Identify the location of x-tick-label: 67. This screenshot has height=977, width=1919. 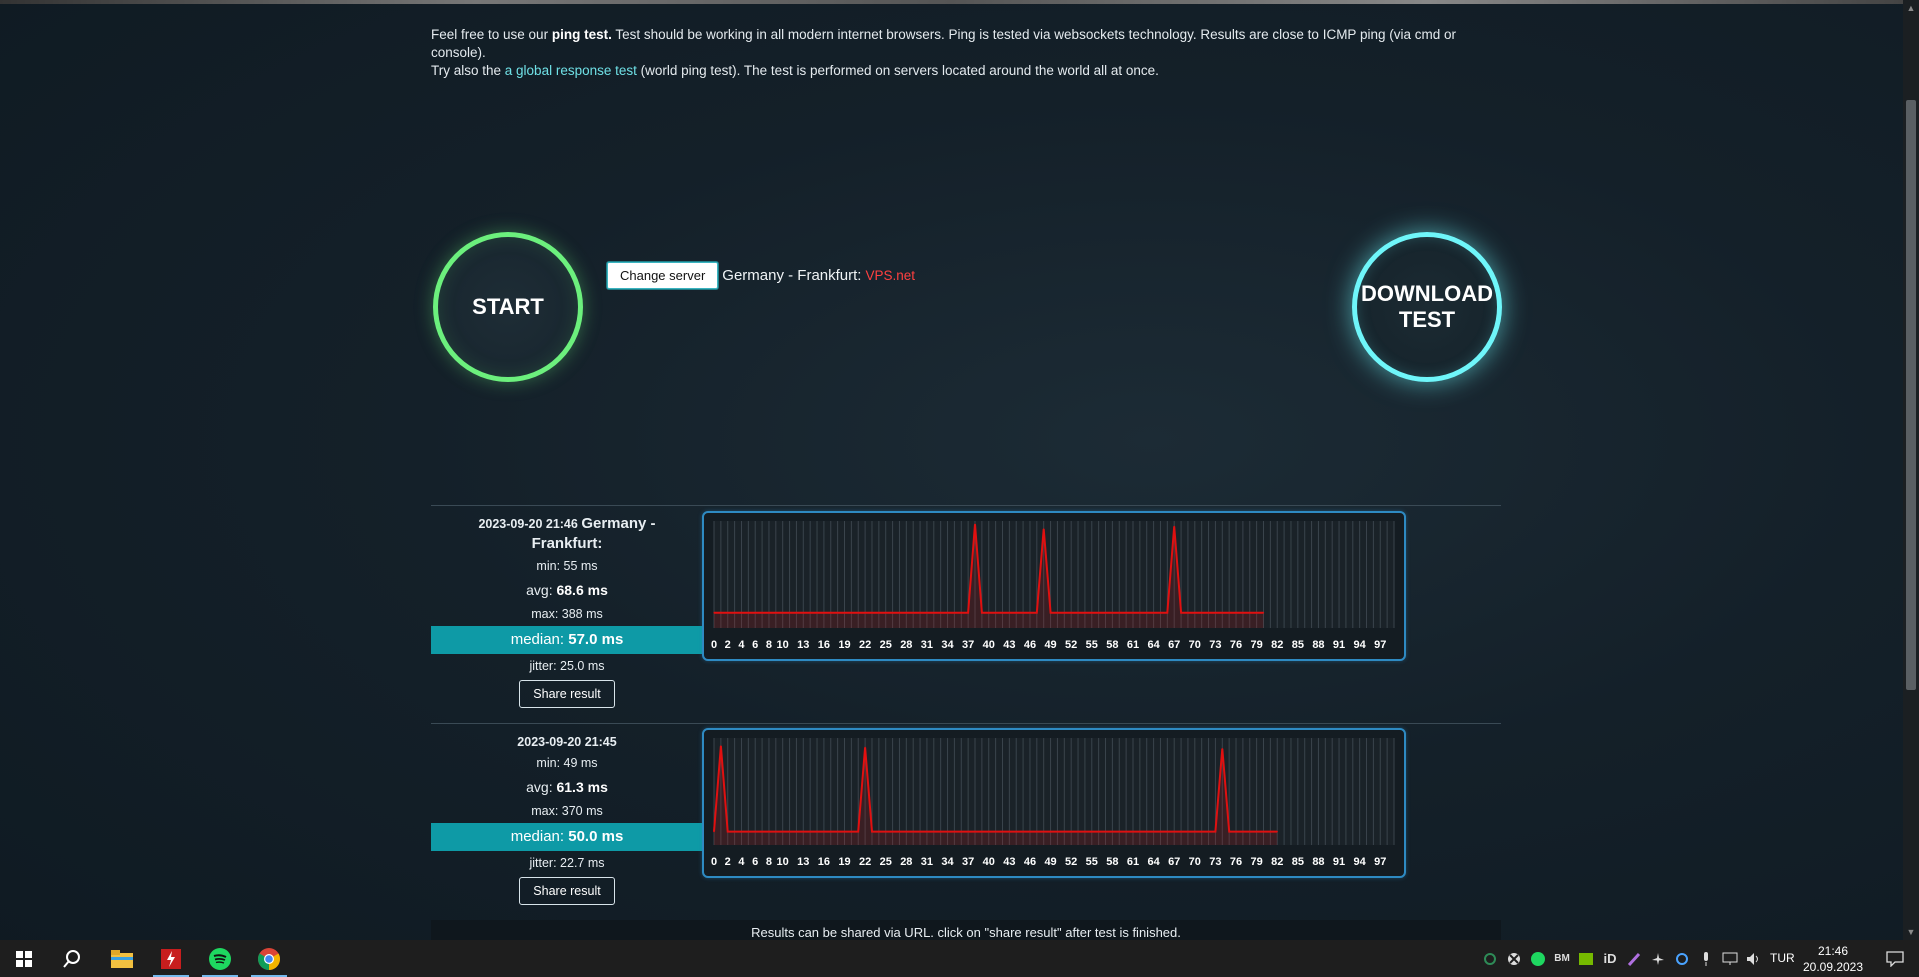
(1174, 862).